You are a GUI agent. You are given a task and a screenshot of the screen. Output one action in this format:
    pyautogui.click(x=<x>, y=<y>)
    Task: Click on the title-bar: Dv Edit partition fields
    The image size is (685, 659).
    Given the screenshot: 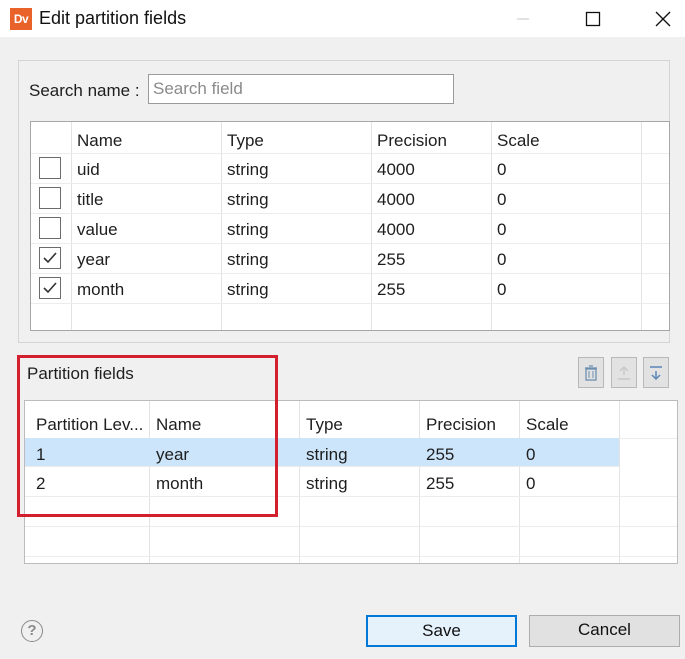 What is the action you would take?
    pyautogui.click(x=342, y=18)
    